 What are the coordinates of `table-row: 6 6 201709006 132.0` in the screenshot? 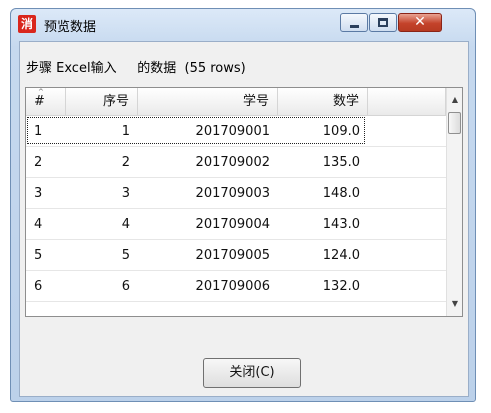 It's located at (236, 286).